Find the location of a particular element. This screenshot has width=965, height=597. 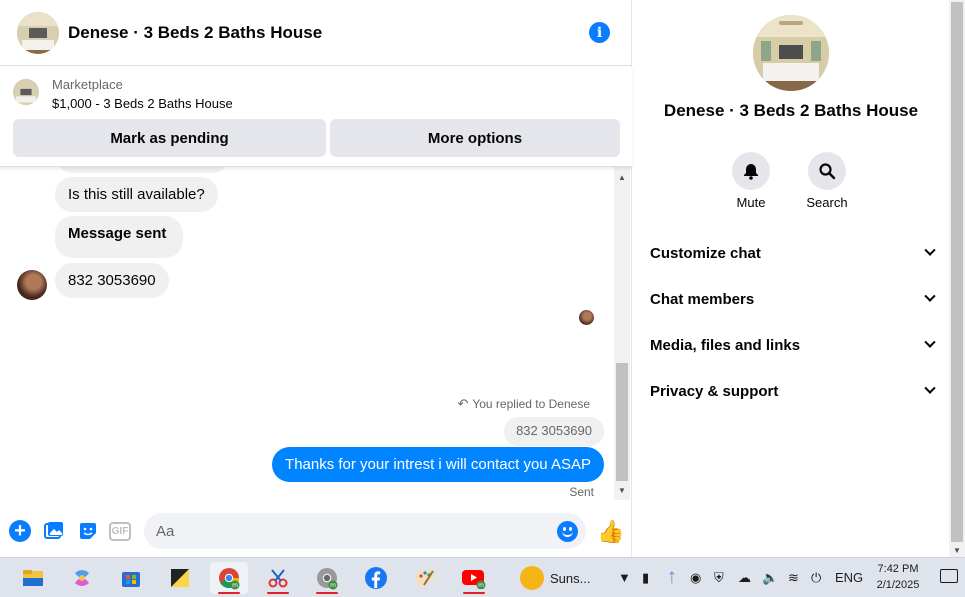

contact-avatar is located at coordinates (38, 32).